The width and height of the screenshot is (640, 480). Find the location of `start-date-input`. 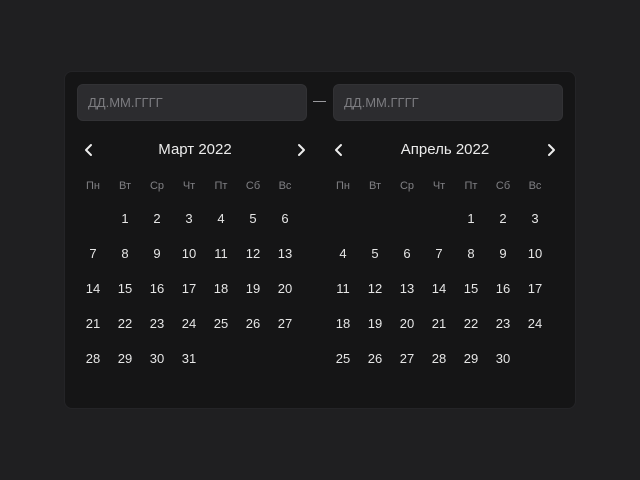

start-date-input is located at coordinates (192, 102).